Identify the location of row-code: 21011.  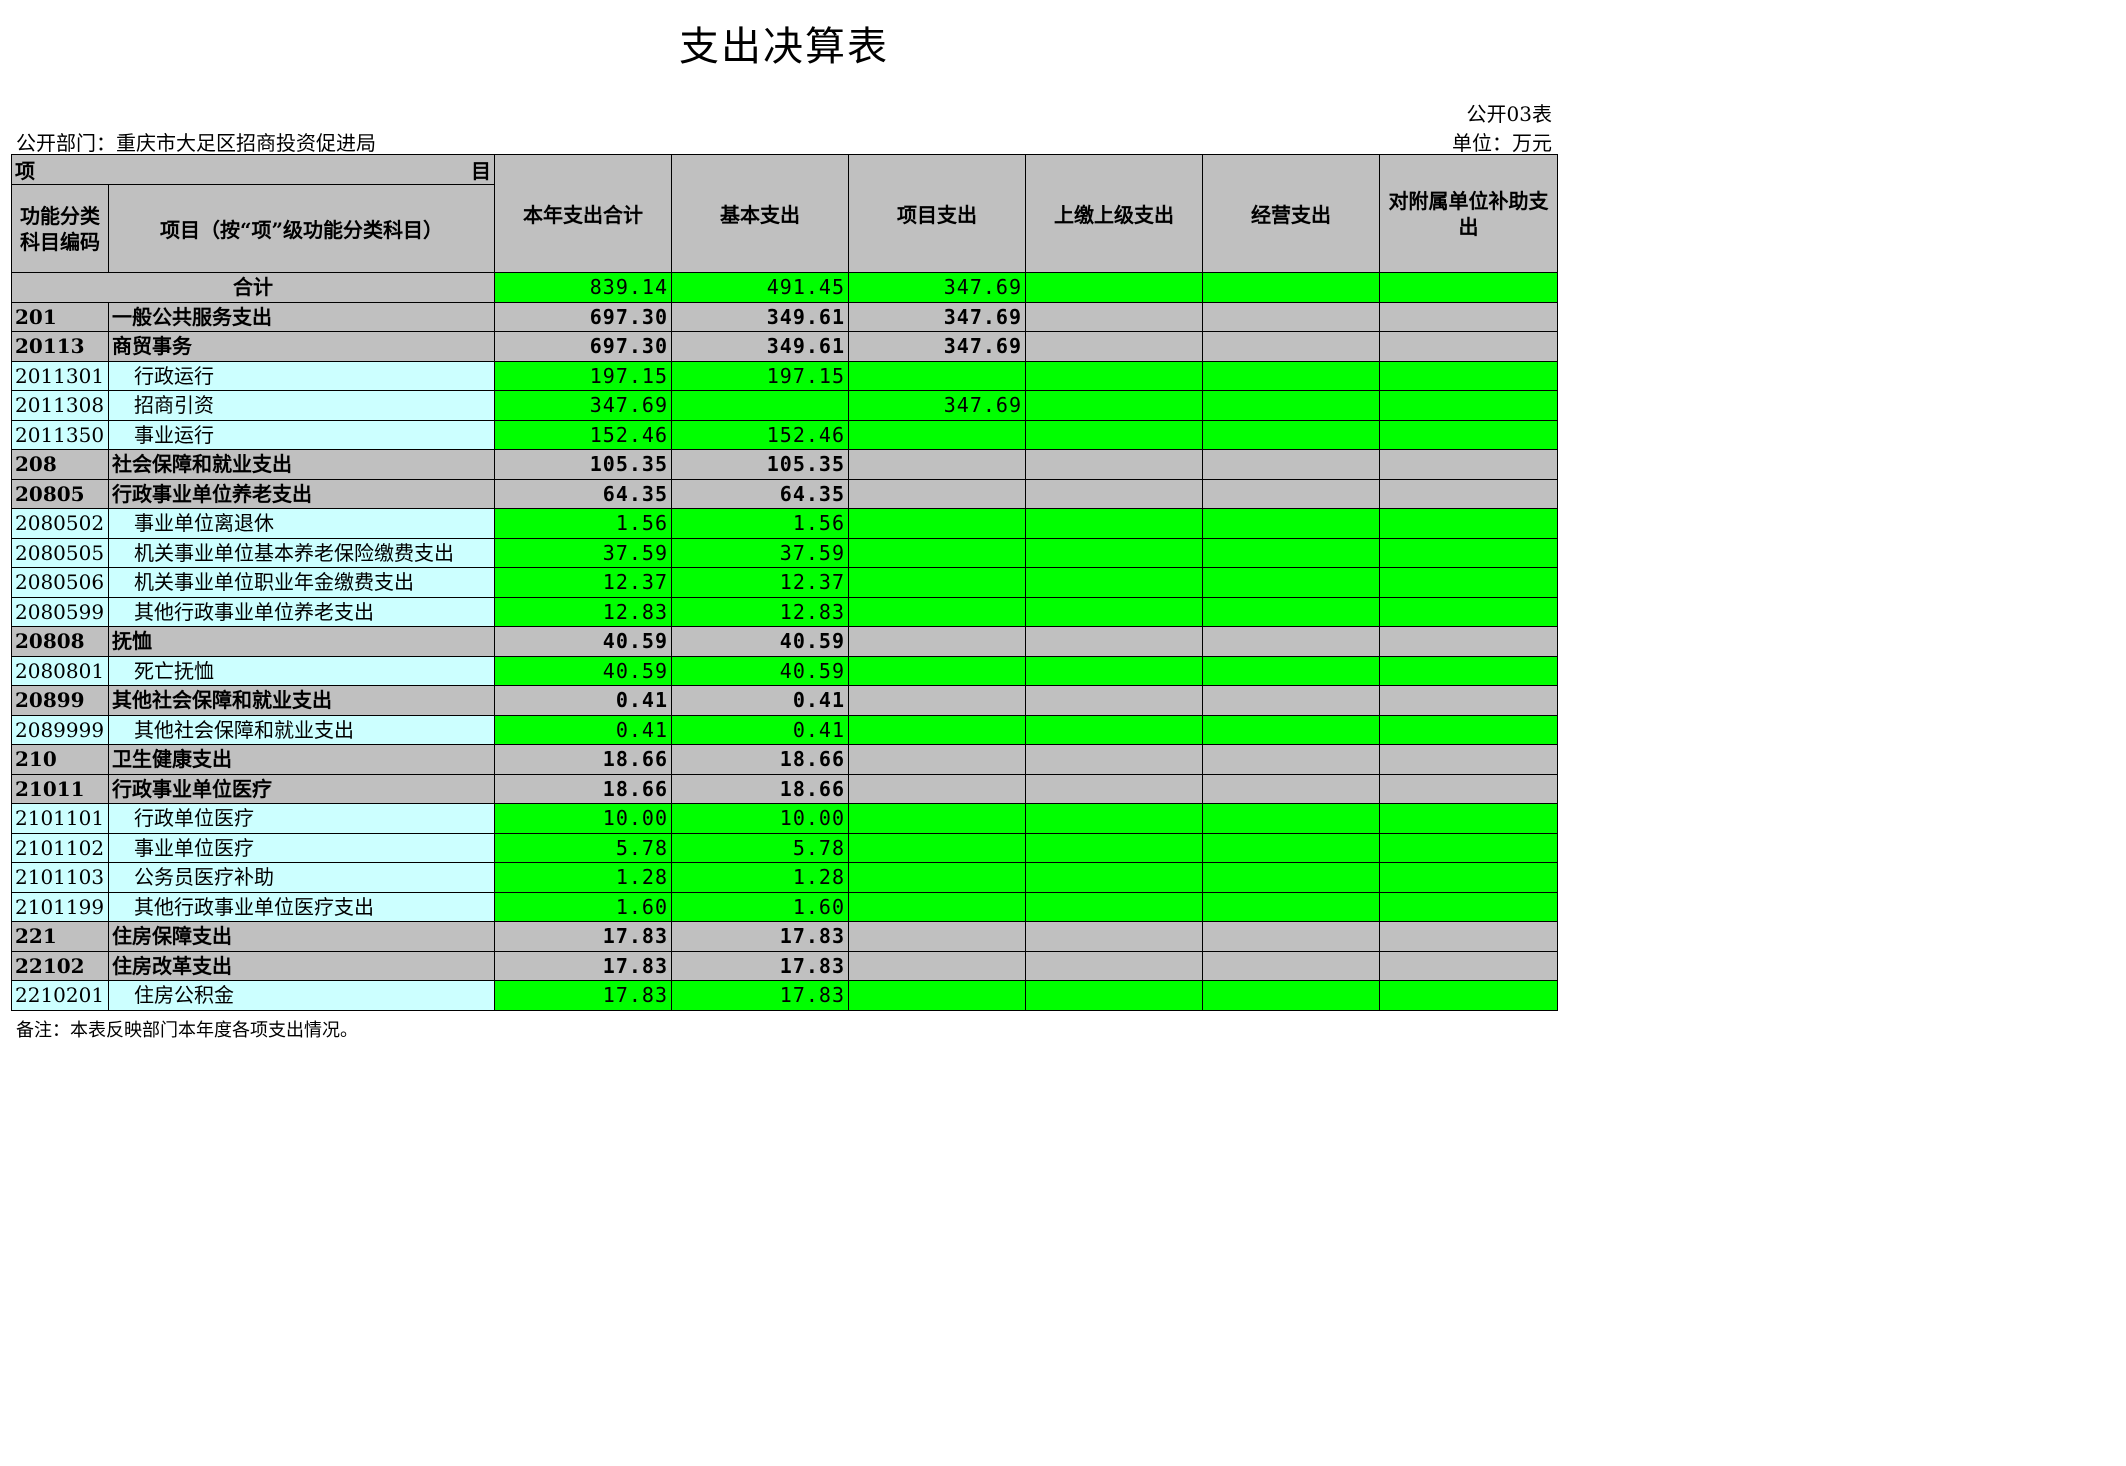
(60, 788).